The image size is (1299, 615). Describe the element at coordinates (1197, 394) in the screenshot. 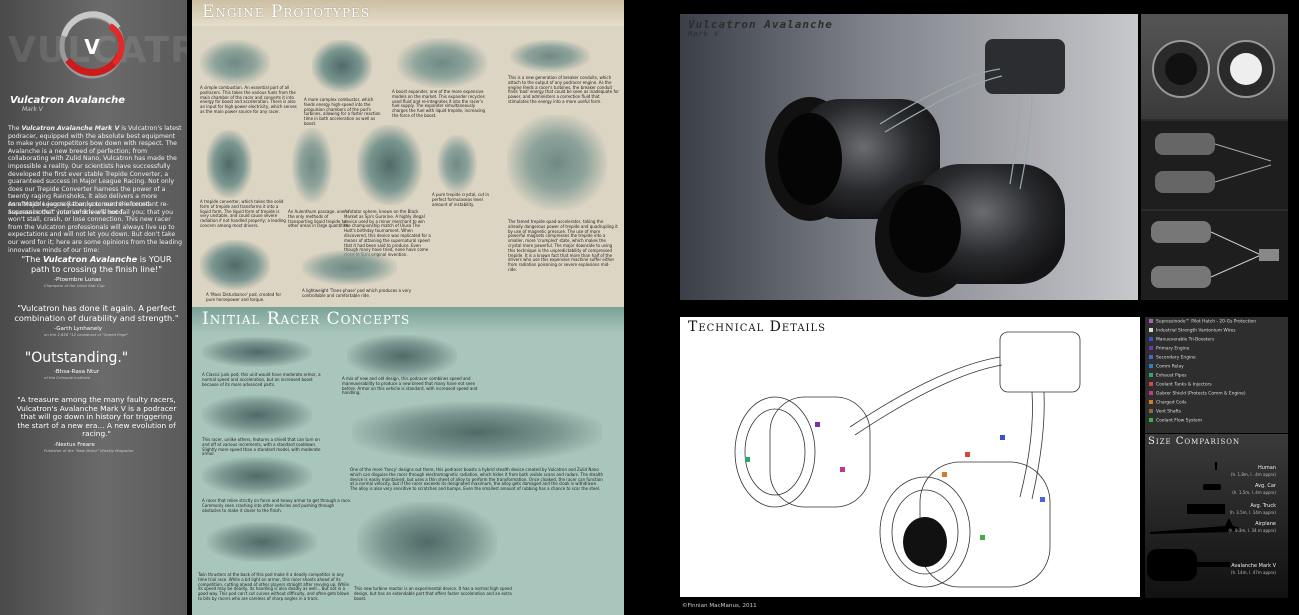

I see `legend-item: Gabrer Shield (Protects Comm & Engine)` at that location.